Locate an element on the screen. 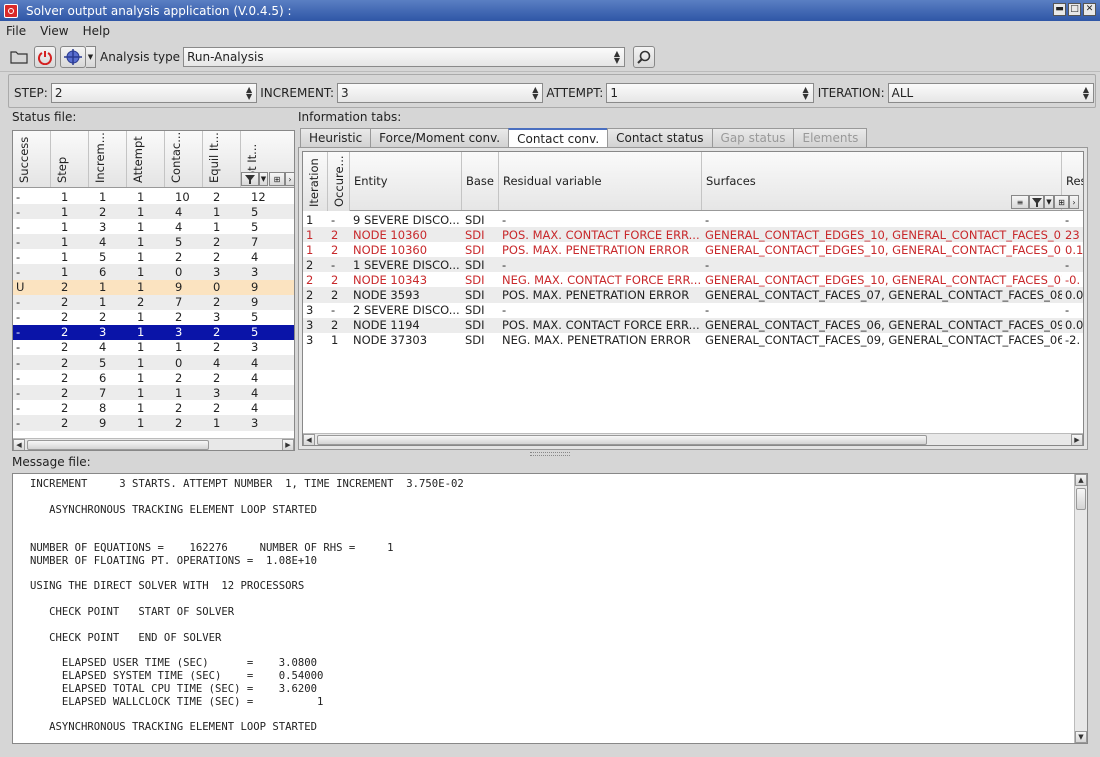 The image size is (1100, 757). open-folder-button is located at coordinates (19, 57).